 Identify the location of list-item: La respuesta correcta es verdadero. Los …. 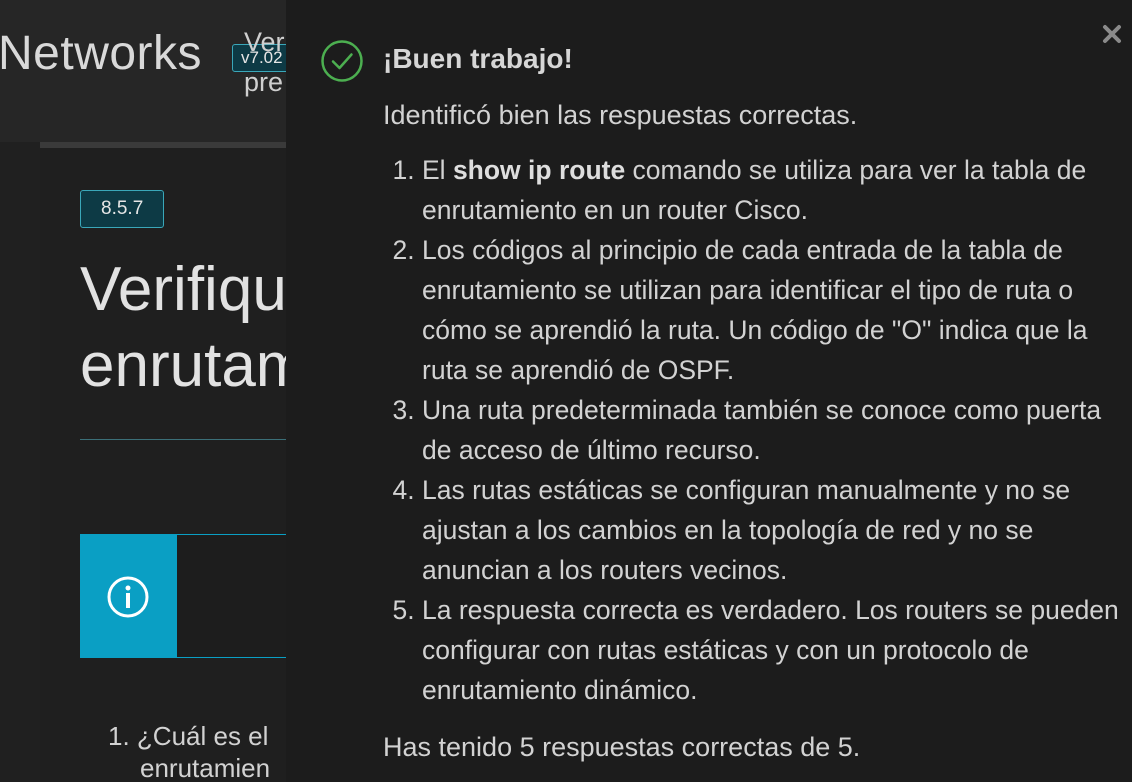
(772, 650).